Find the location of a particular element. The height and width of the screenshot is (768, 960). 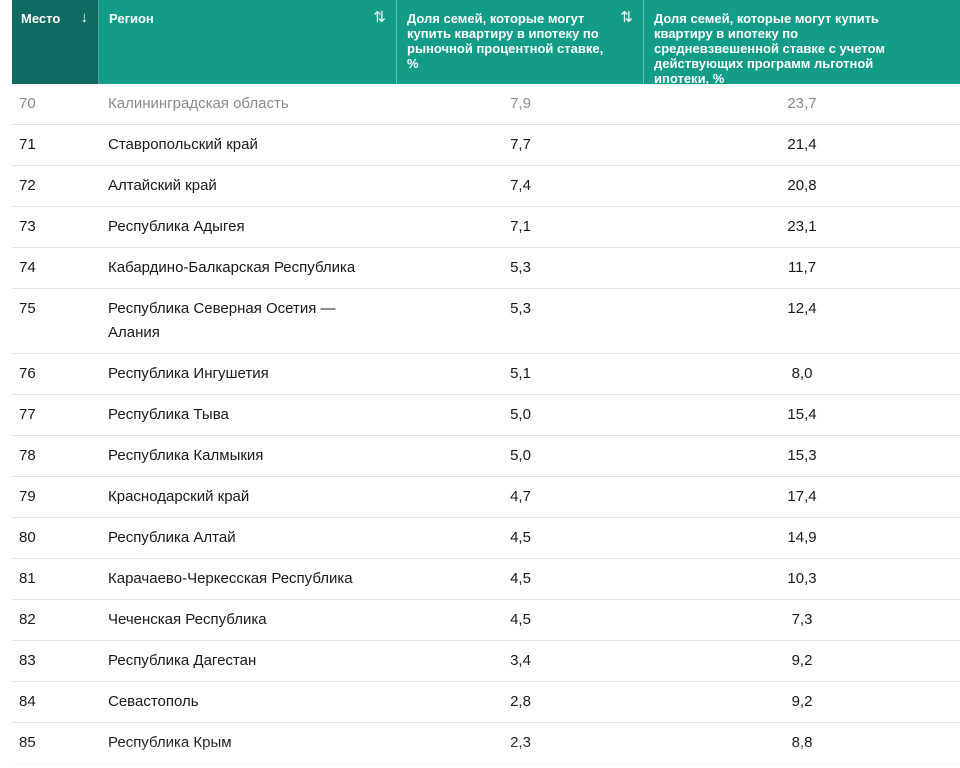

cell-preferential-rate: 12,4 is located at coordinates (802, 308).